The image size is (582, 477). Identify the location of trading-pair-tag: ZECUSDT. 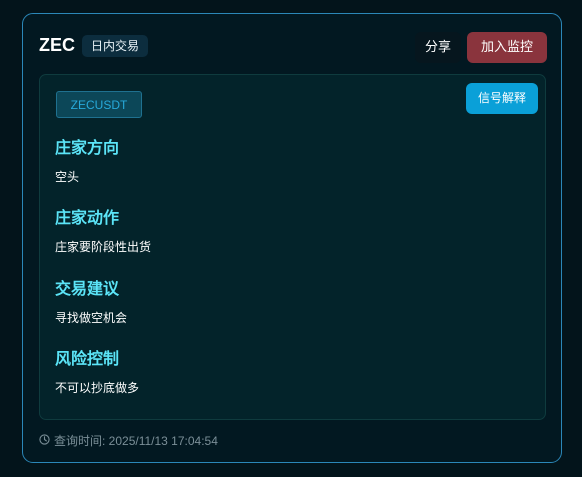
(99, 104).